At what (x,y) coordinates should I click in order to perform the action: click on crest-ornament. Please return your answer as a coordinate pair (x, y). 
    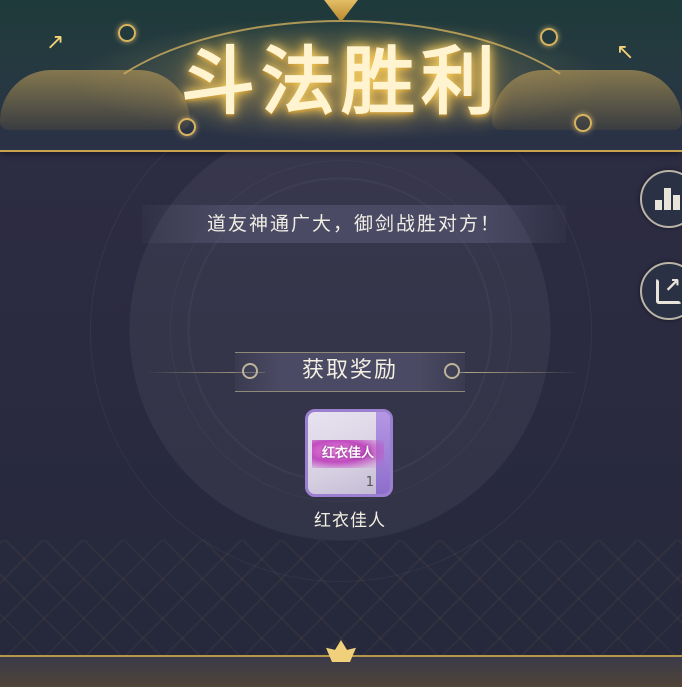
    Looking at the image, I should click on (341, 11).